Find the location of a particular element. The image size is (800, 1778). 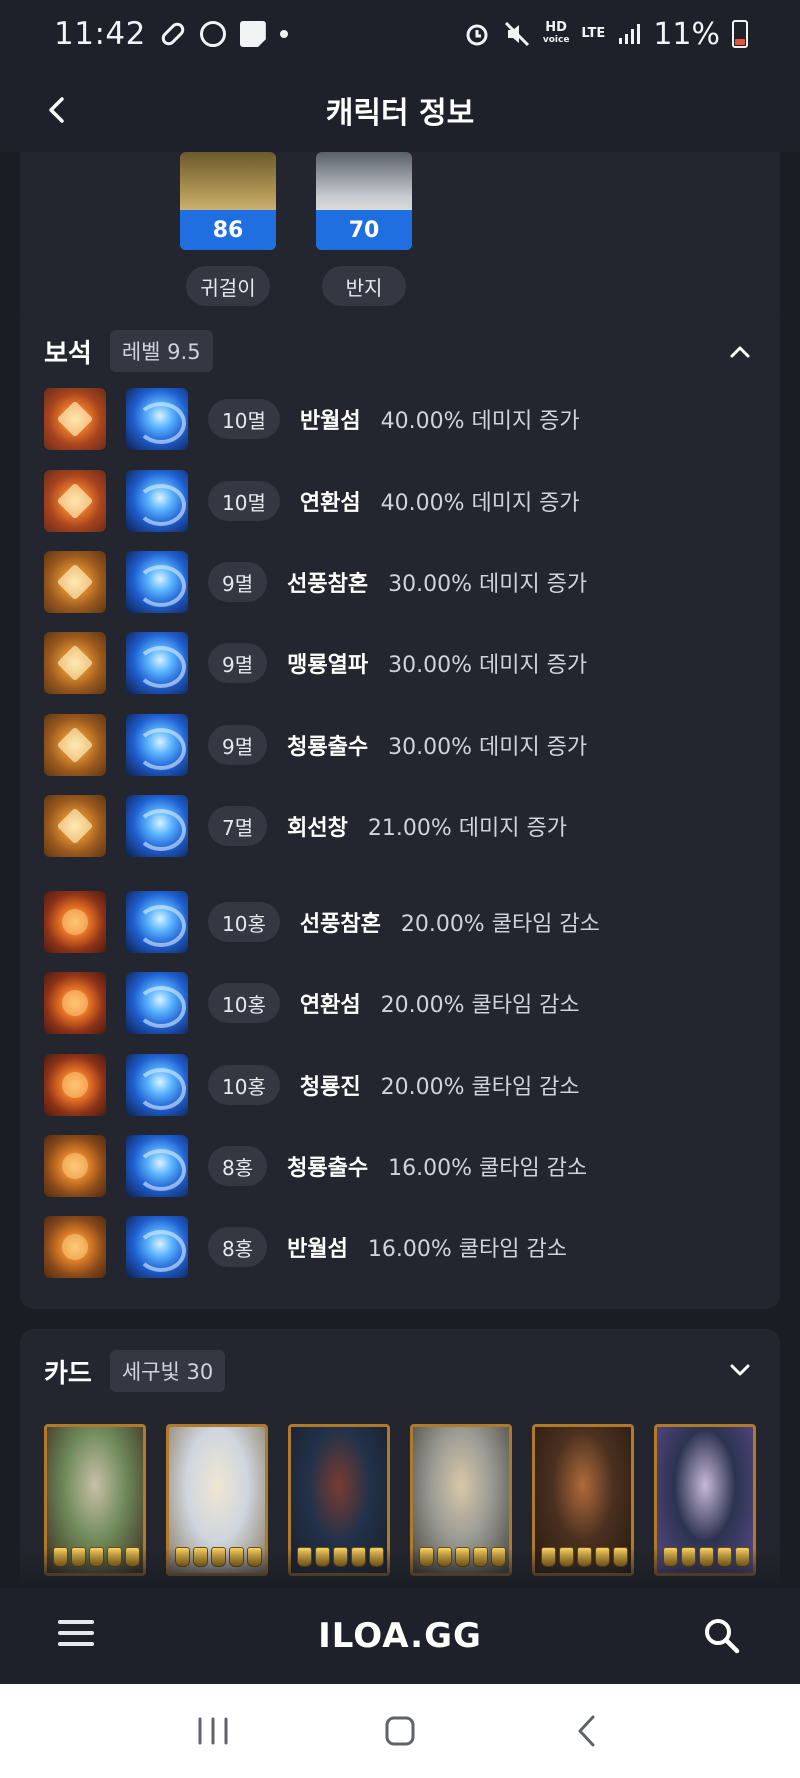

gem-row: 9멸 선풍참혼 30.00% 데미지 증가 is located at coordinates (315, 582).